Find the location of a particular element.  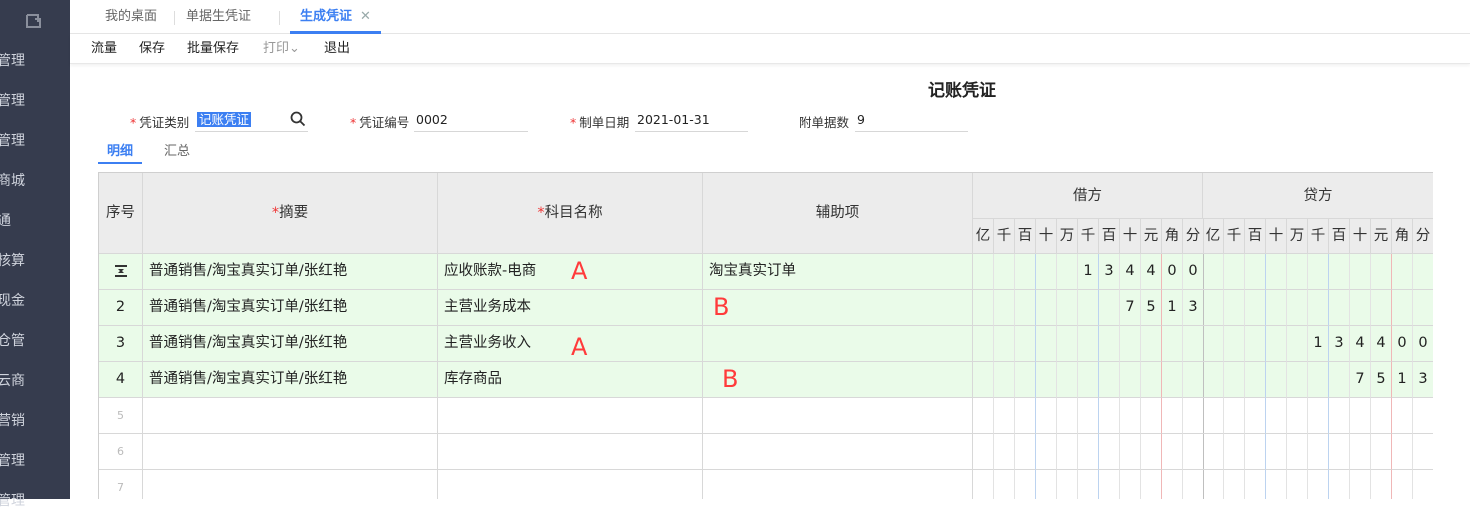

row-seq-cell is located at coordinates (121, 272).